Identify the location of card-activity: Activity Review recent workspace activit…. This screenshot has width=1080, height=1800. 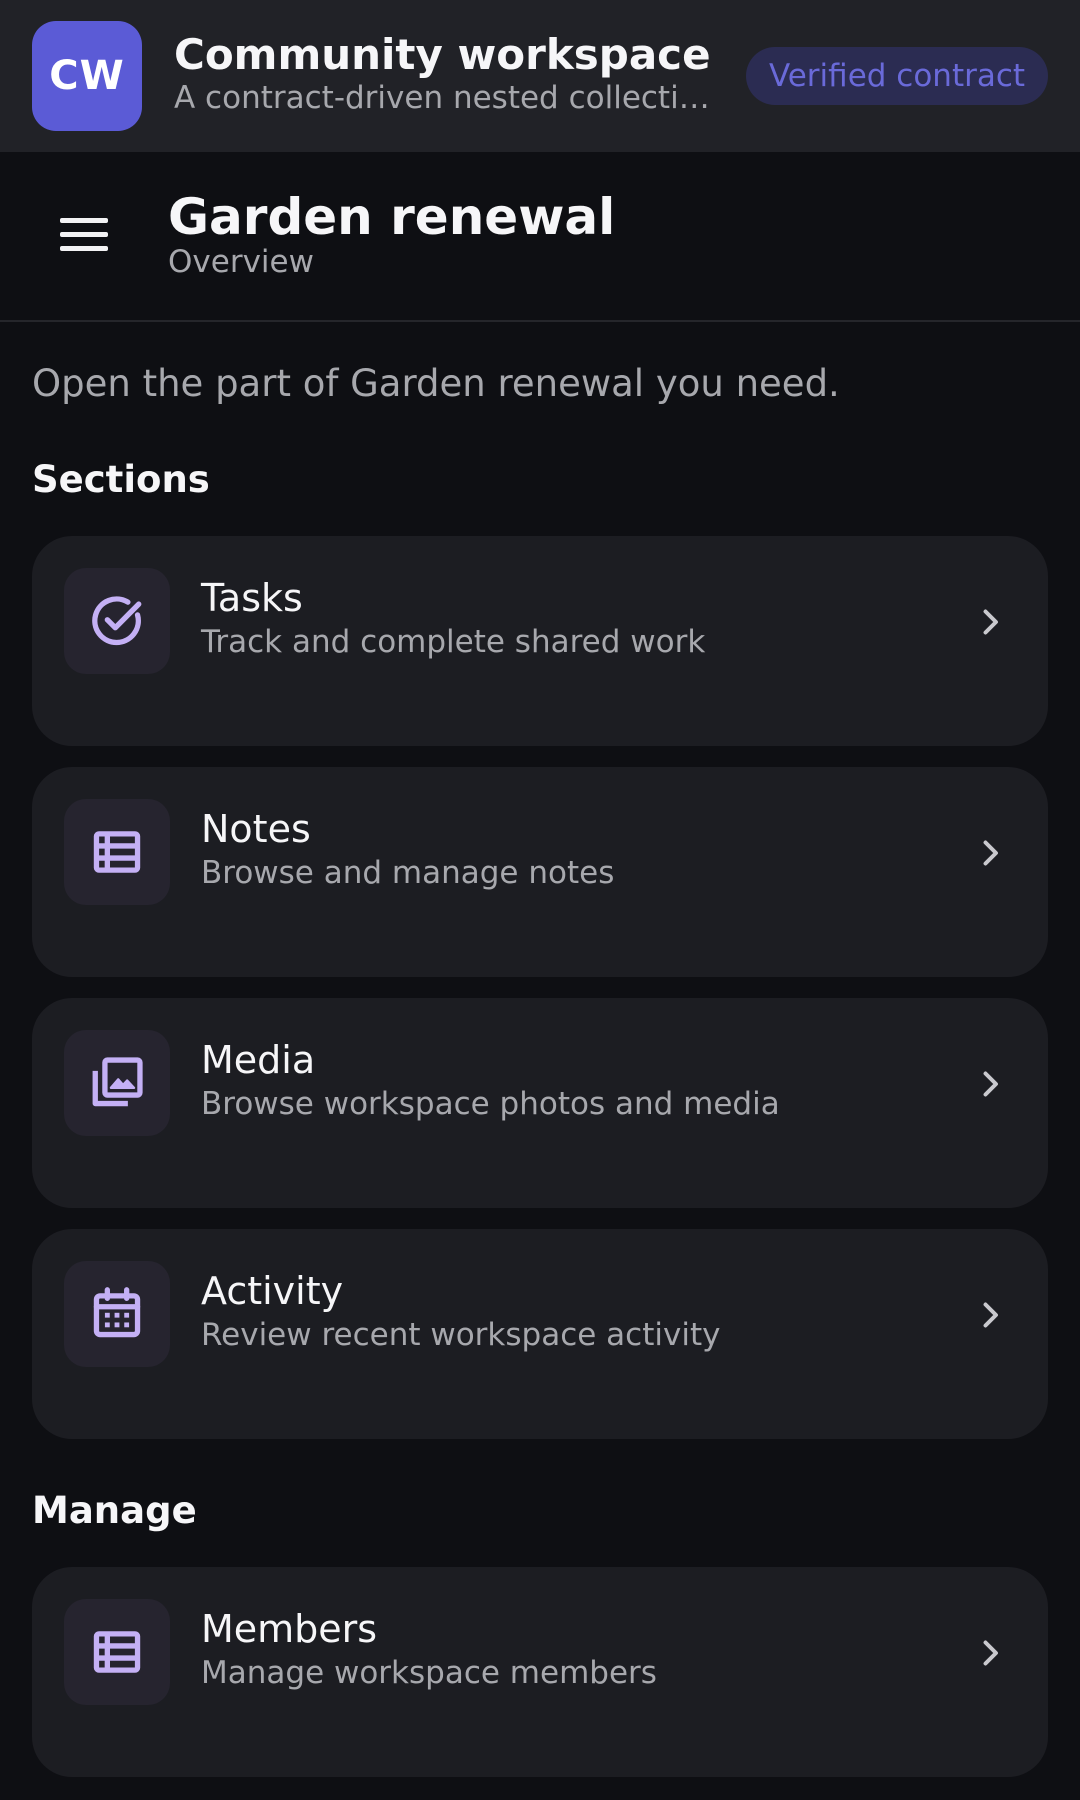
(540, 1334).